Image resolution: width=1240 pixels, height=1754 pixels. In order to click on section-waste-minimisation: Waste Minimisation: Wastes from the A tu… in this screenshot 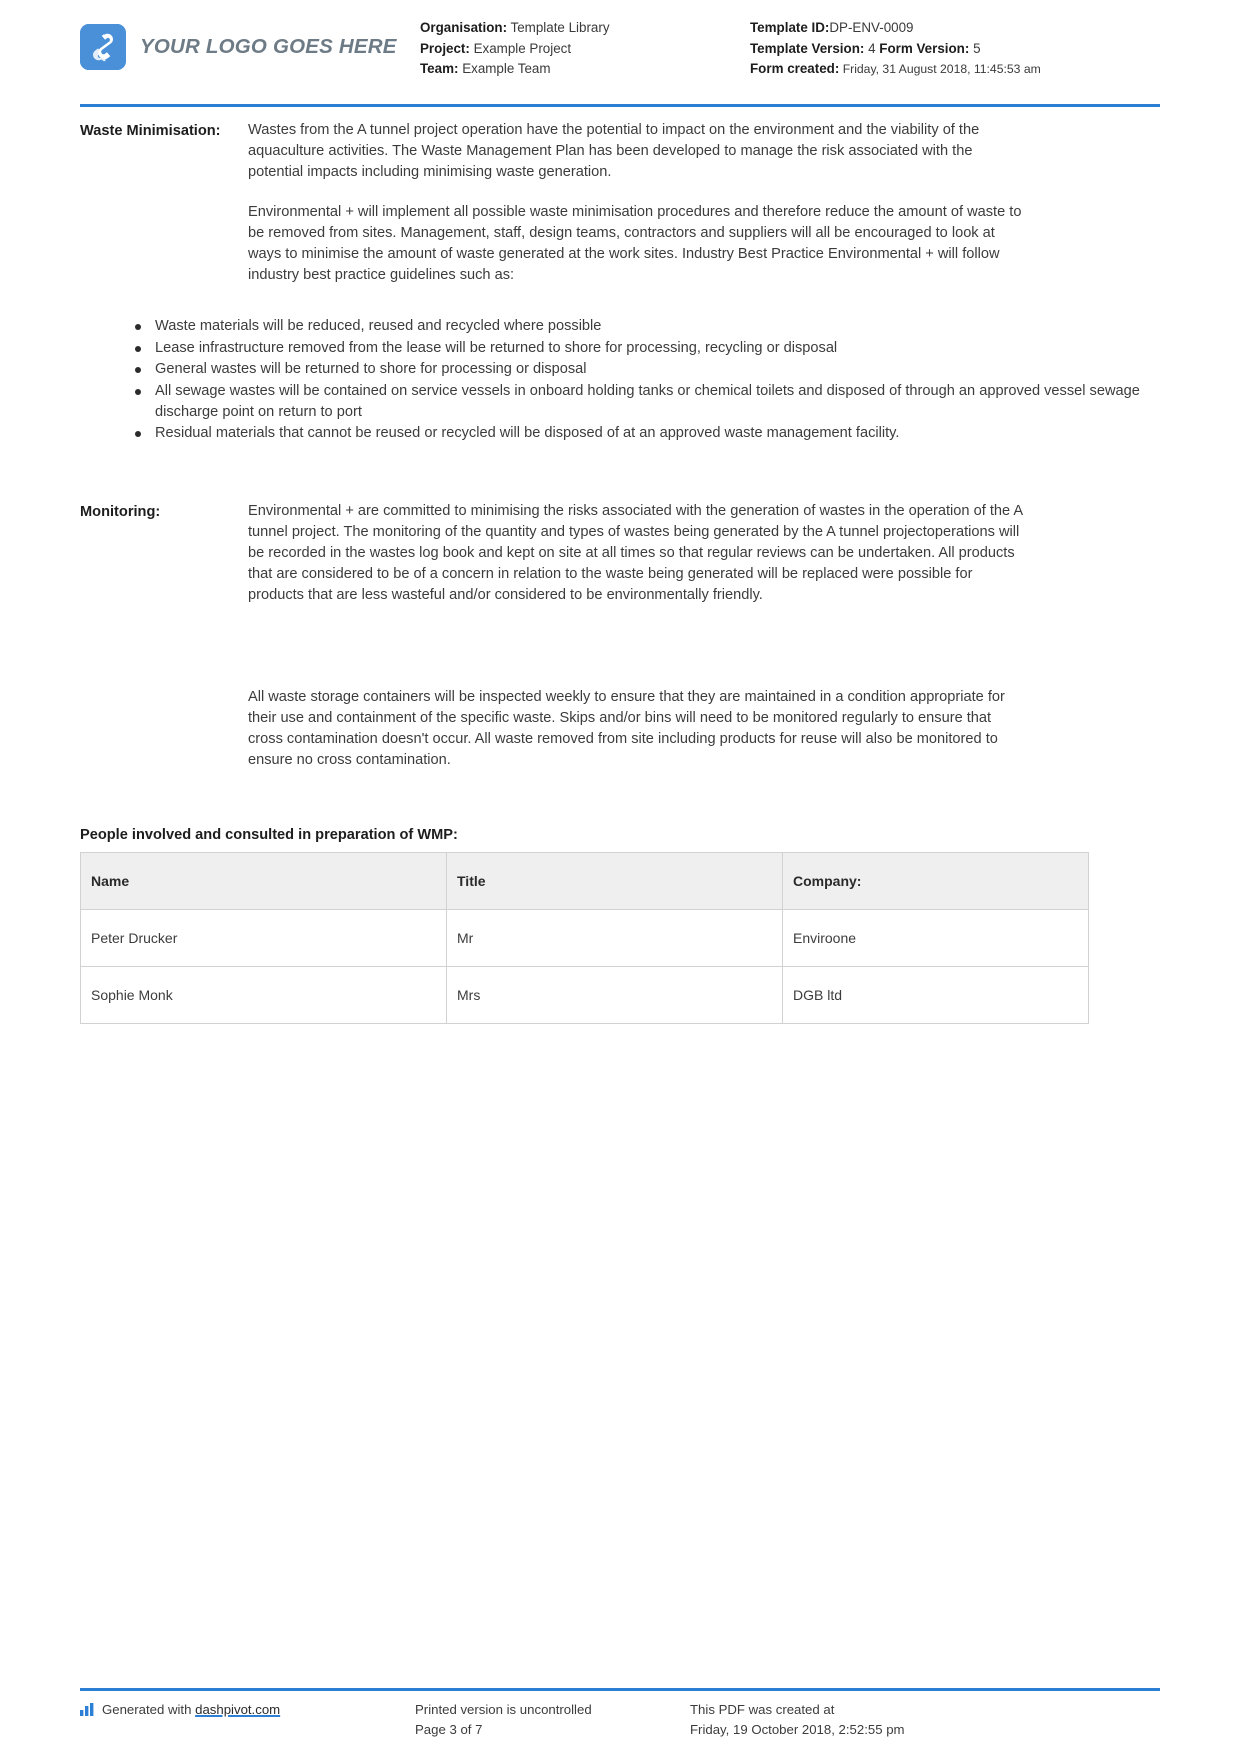, I will do `click(620, 203)`.